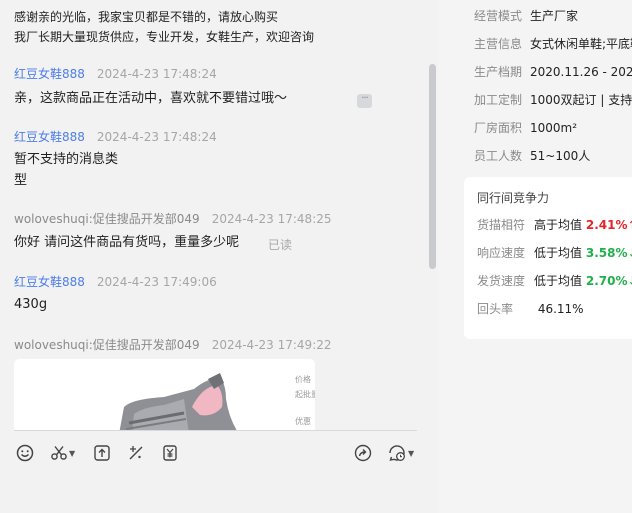  Describe the element at coordinates (501, 225) in the screenshot. I see `comp-label: 货描相符` at that location.